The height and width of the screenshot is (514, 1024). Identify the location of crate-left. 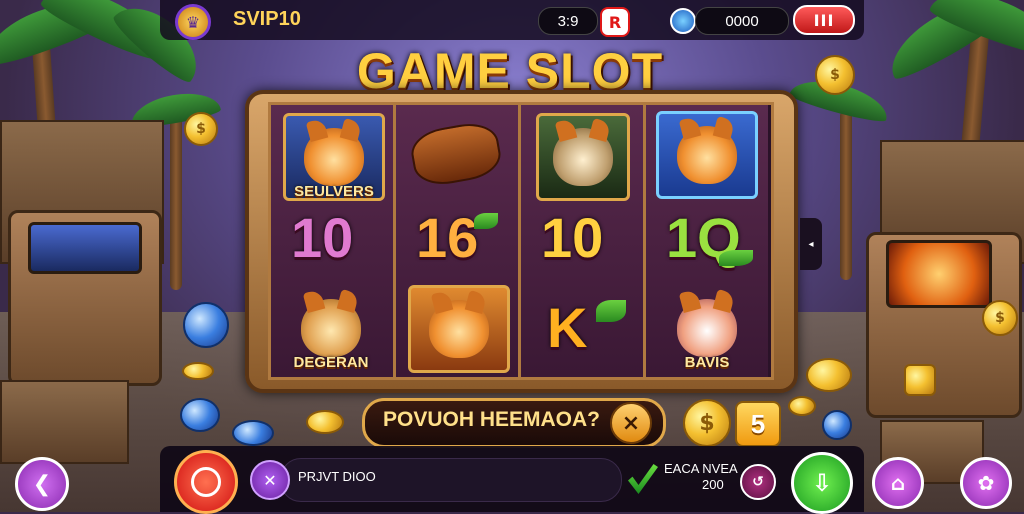
(64, 422).